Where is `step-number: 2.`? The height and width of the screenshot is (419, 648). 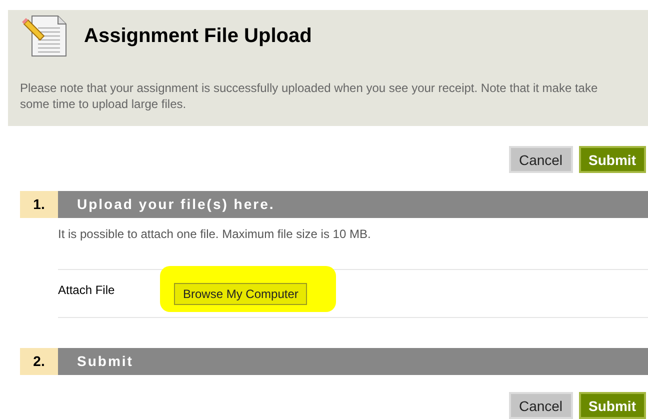 step-number: 2. is located at coordinates (39, 361).